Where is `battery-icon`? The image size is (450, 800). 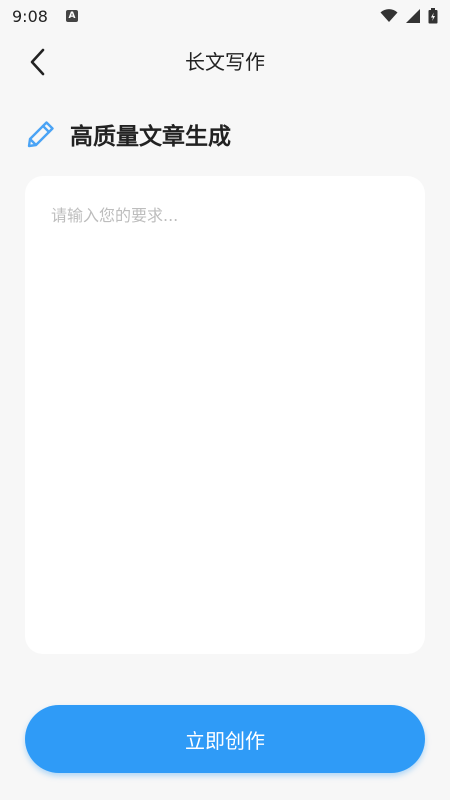
battery-icon is located at coordinates (433, 16).